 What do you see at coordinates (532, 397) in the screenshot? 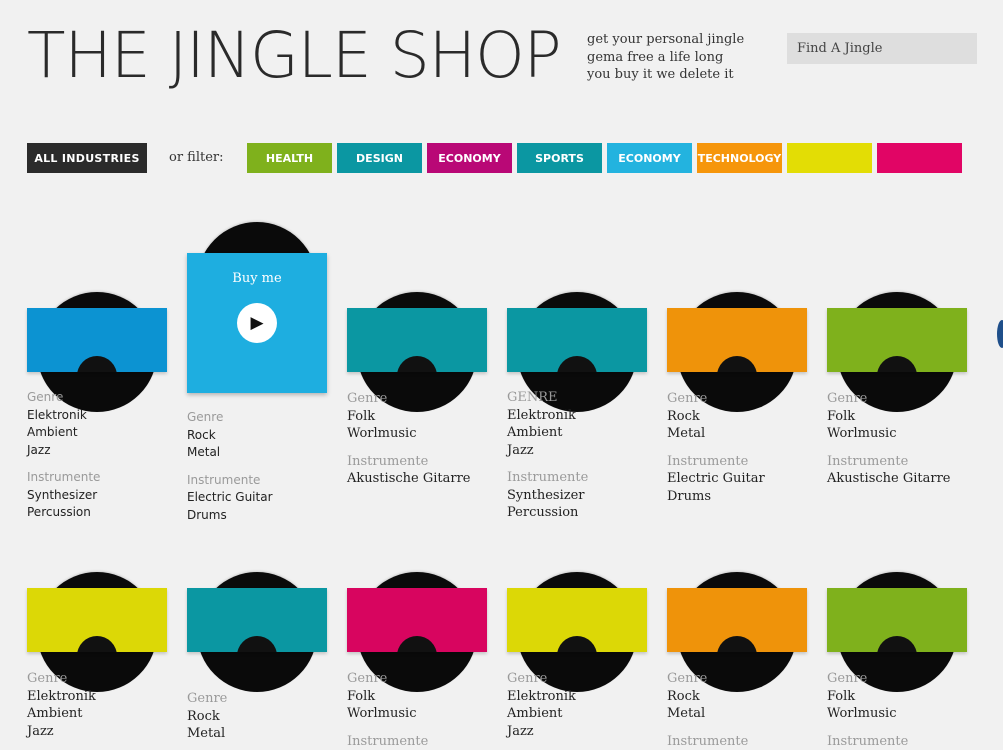
I see `genre-label: GENRE` at bounding box center [532, 397].